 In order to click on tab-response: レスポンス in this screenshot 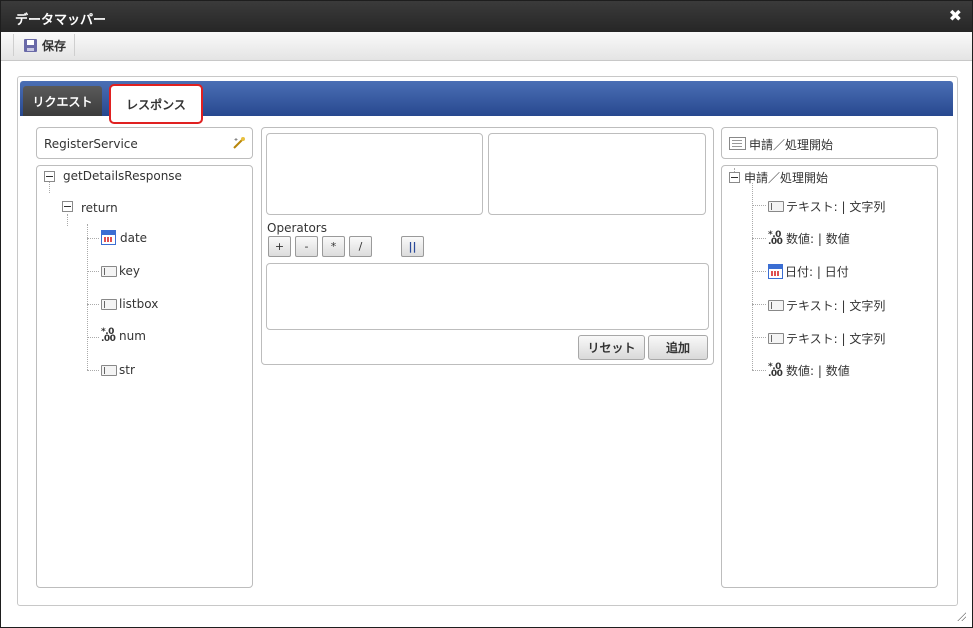, I will do `click(156, 104)`.